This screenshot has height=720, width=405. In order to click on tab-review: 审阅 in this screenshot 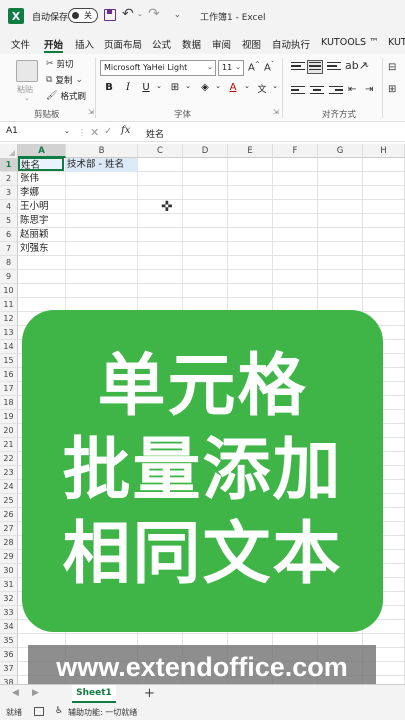, I will do `click(221, 44)`.